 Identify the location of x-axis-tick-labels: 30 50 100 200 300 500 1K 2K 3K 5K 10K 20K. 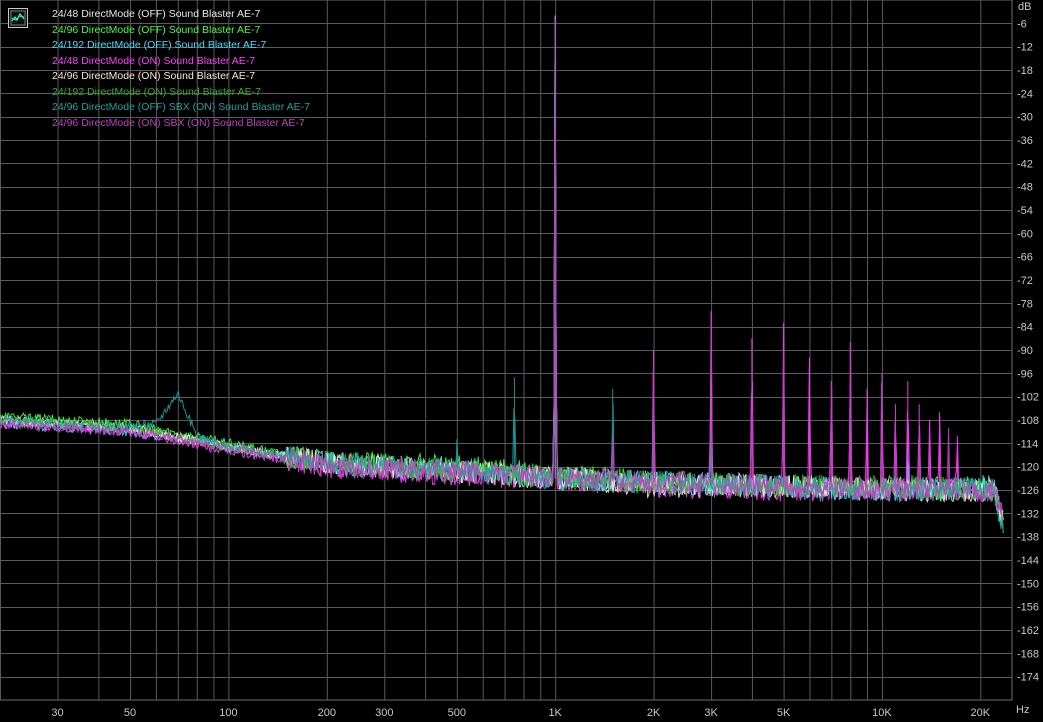
(520, 713).